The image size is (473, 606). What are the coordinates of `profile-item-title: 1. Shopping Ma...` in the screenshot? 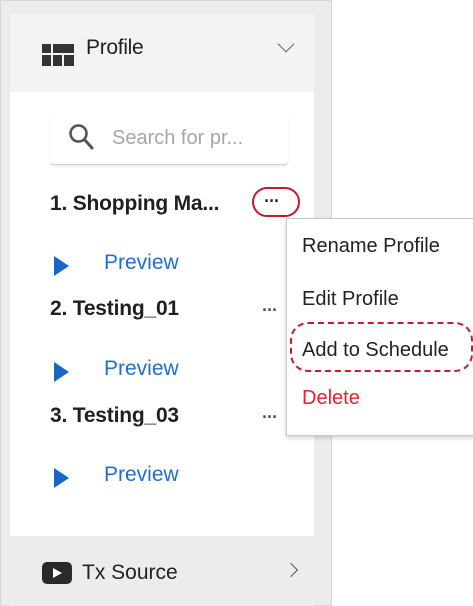 It's located at (134, 204).